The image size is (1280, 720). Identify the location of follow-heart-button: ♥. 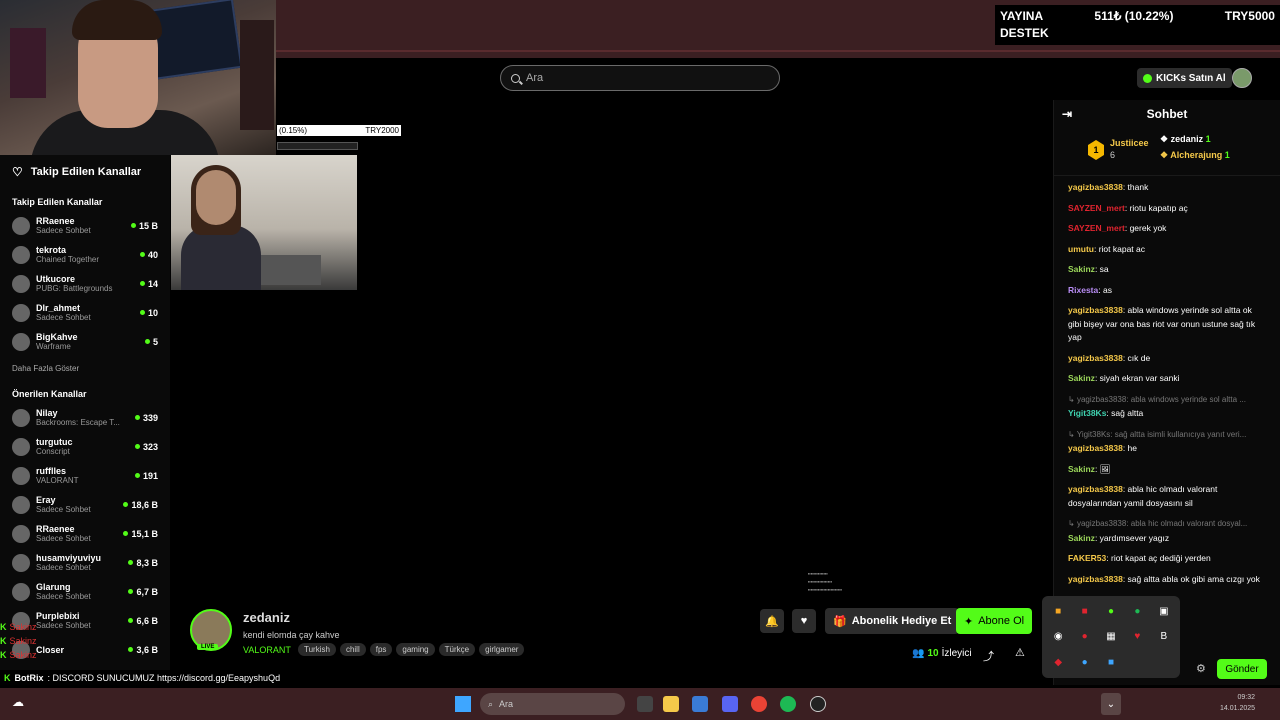
(804, 621).